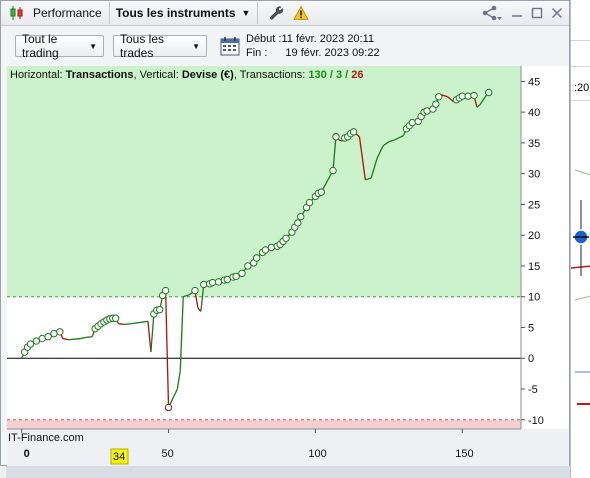 This screenshot has height=478, width=590. Describe the element at coordinates (357, 75) in the screenshot. I see `transactions-losers: 26` at that location.